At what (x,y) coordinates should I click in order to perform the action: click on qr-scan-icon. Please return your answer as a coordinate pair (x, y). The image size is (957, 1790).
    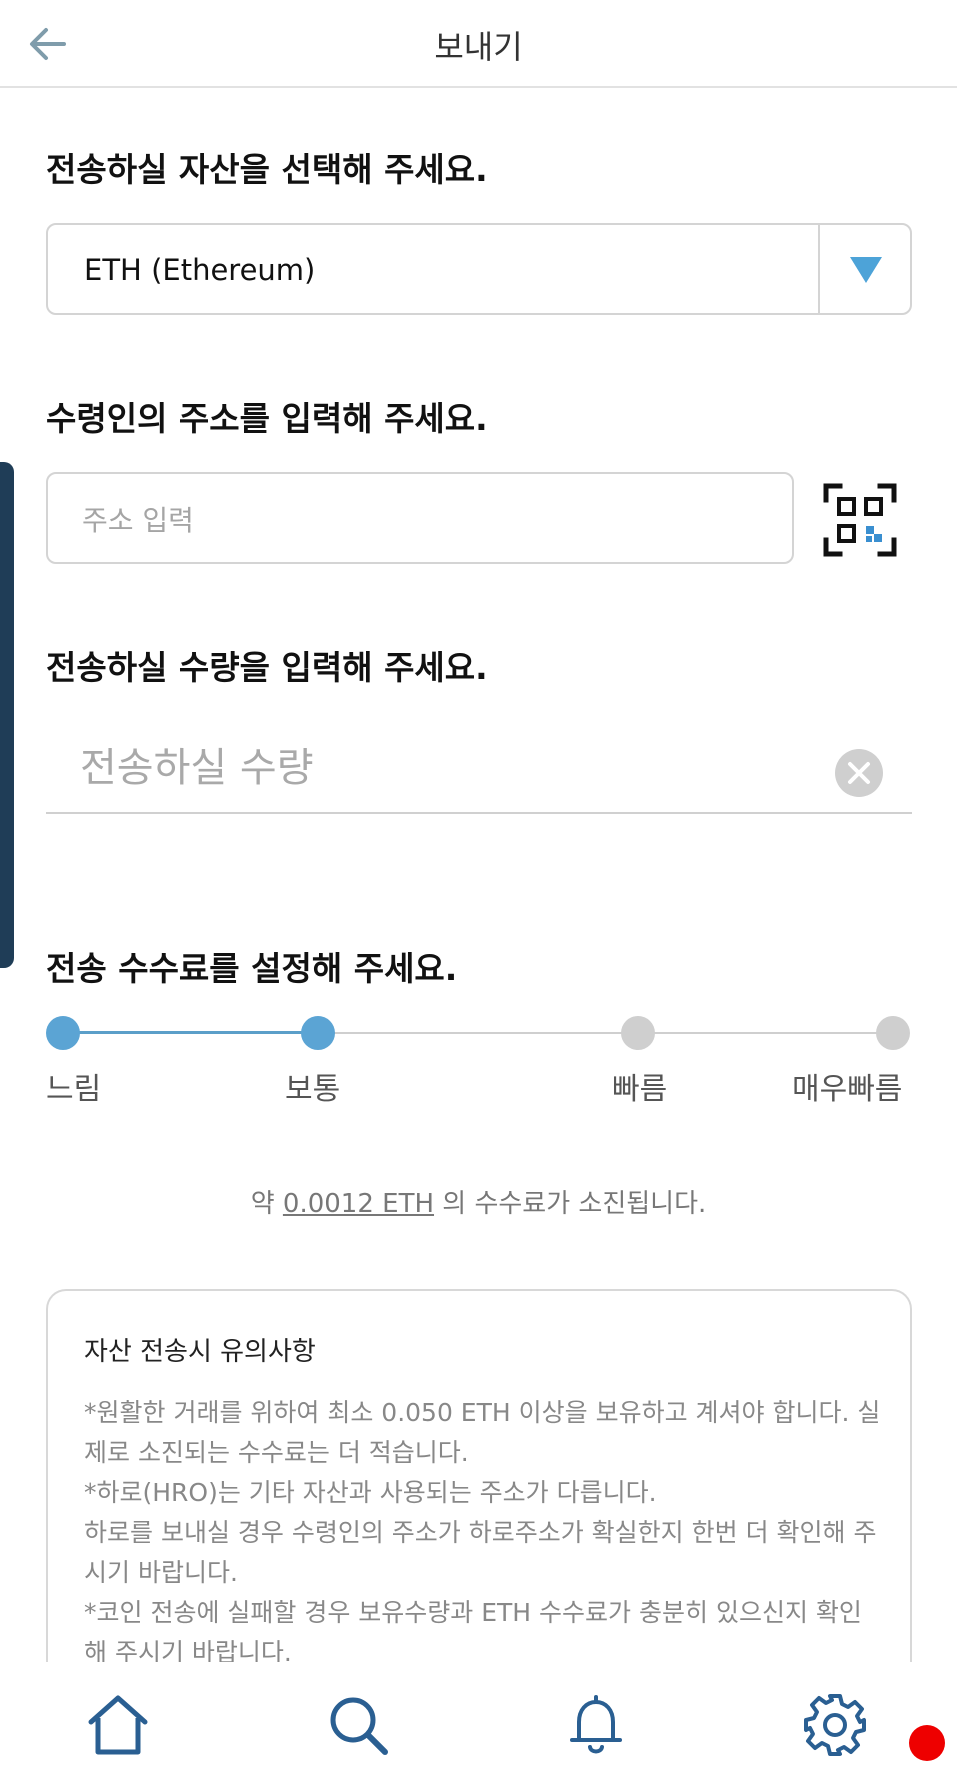
    Looking at the image, I should click on (860, 520).